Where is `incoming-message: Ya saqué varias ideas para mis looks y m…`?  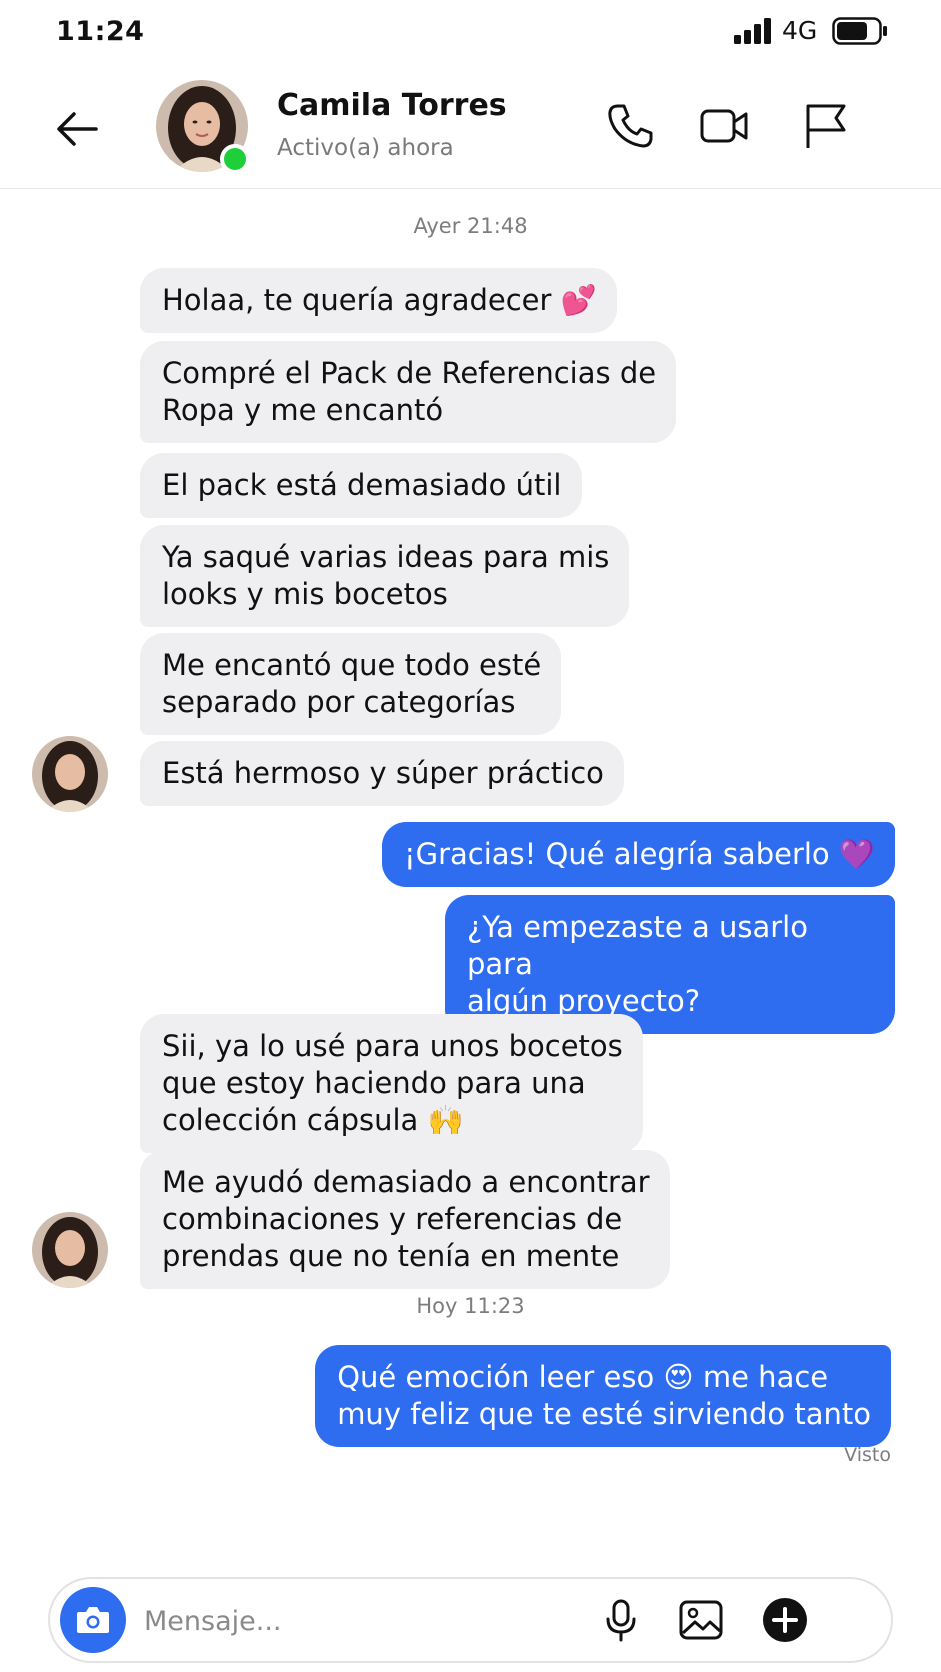
incoming-message: Ya saqué varias ideas para mis looks y m… is located at coordinates (385, 576).